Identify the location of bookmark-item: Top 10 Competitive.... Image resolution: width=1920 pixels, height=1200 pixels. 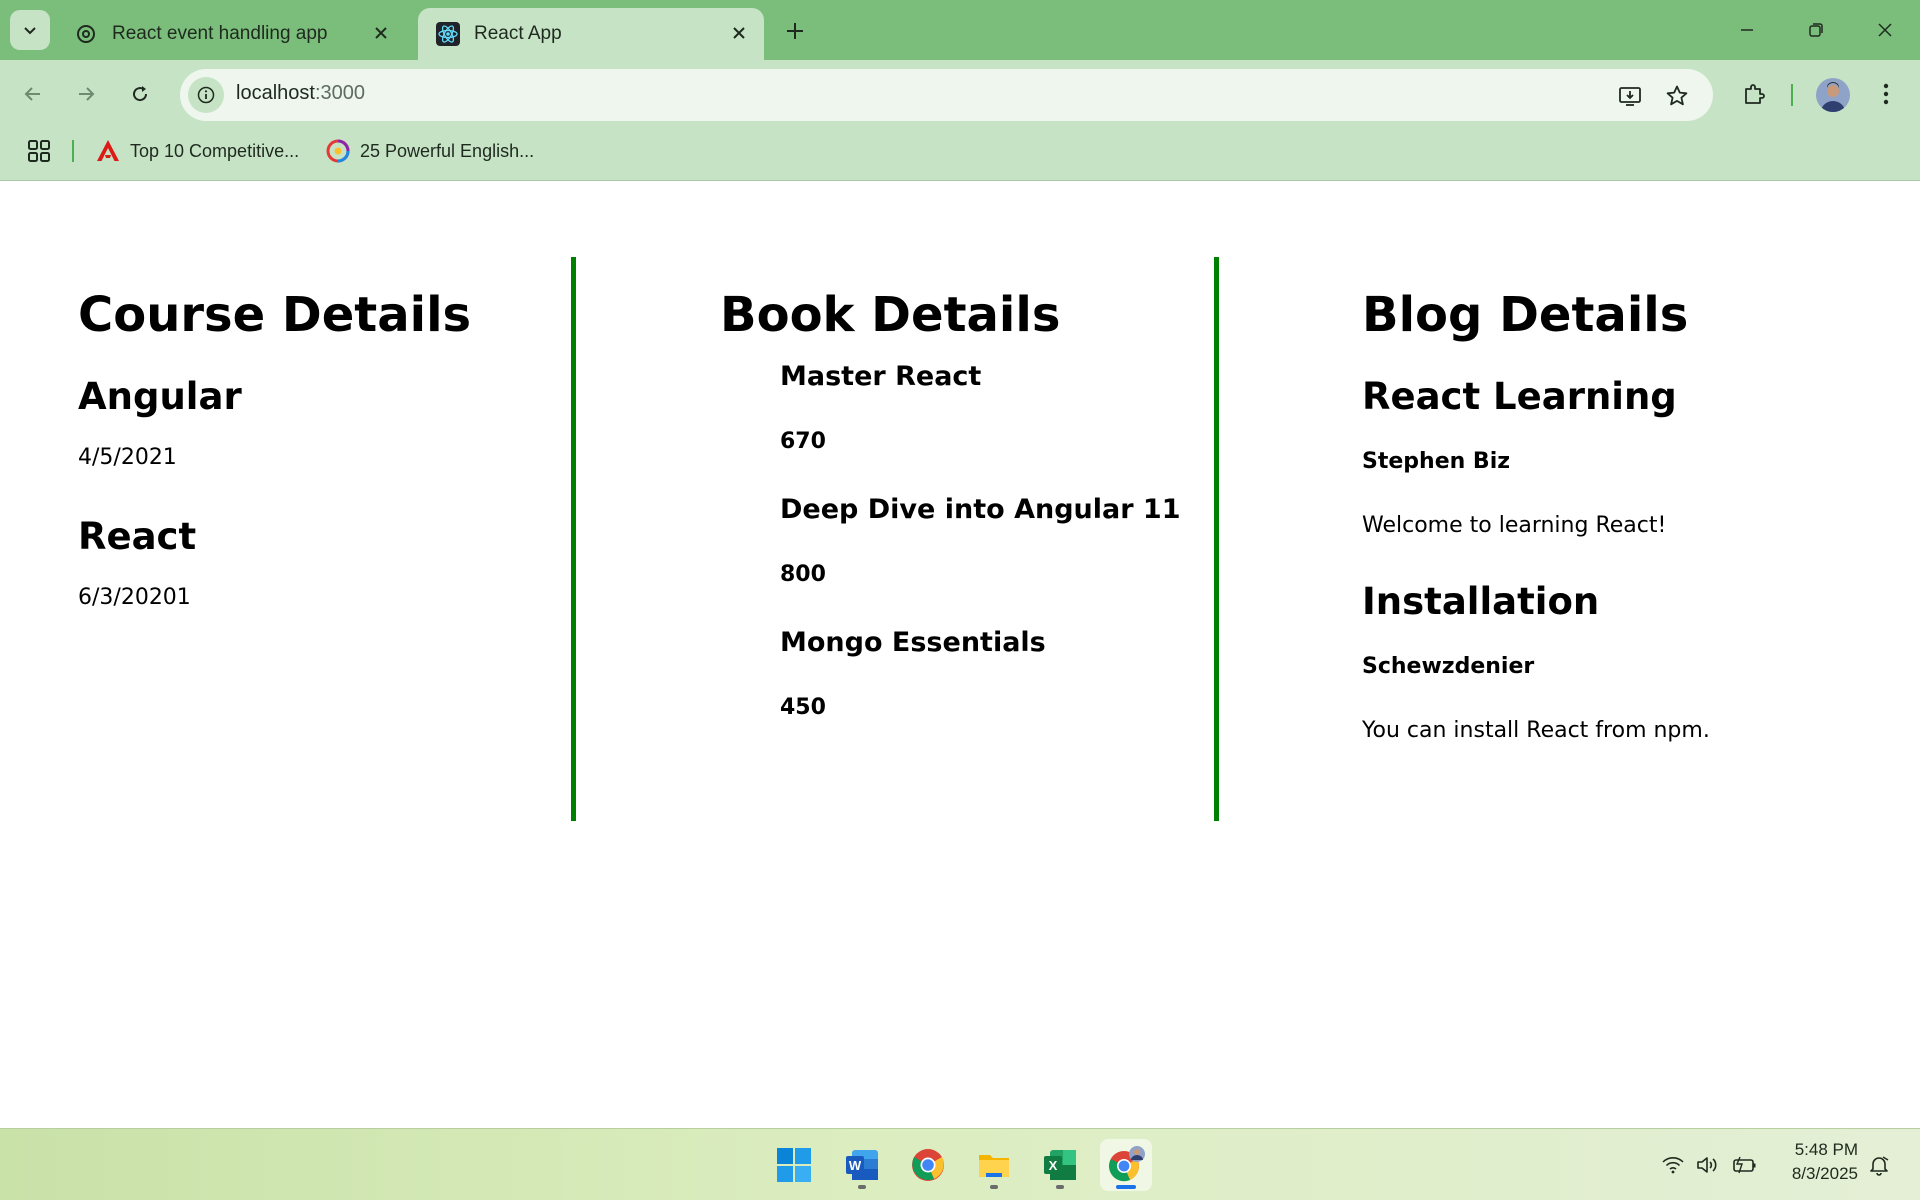
(197, 151).